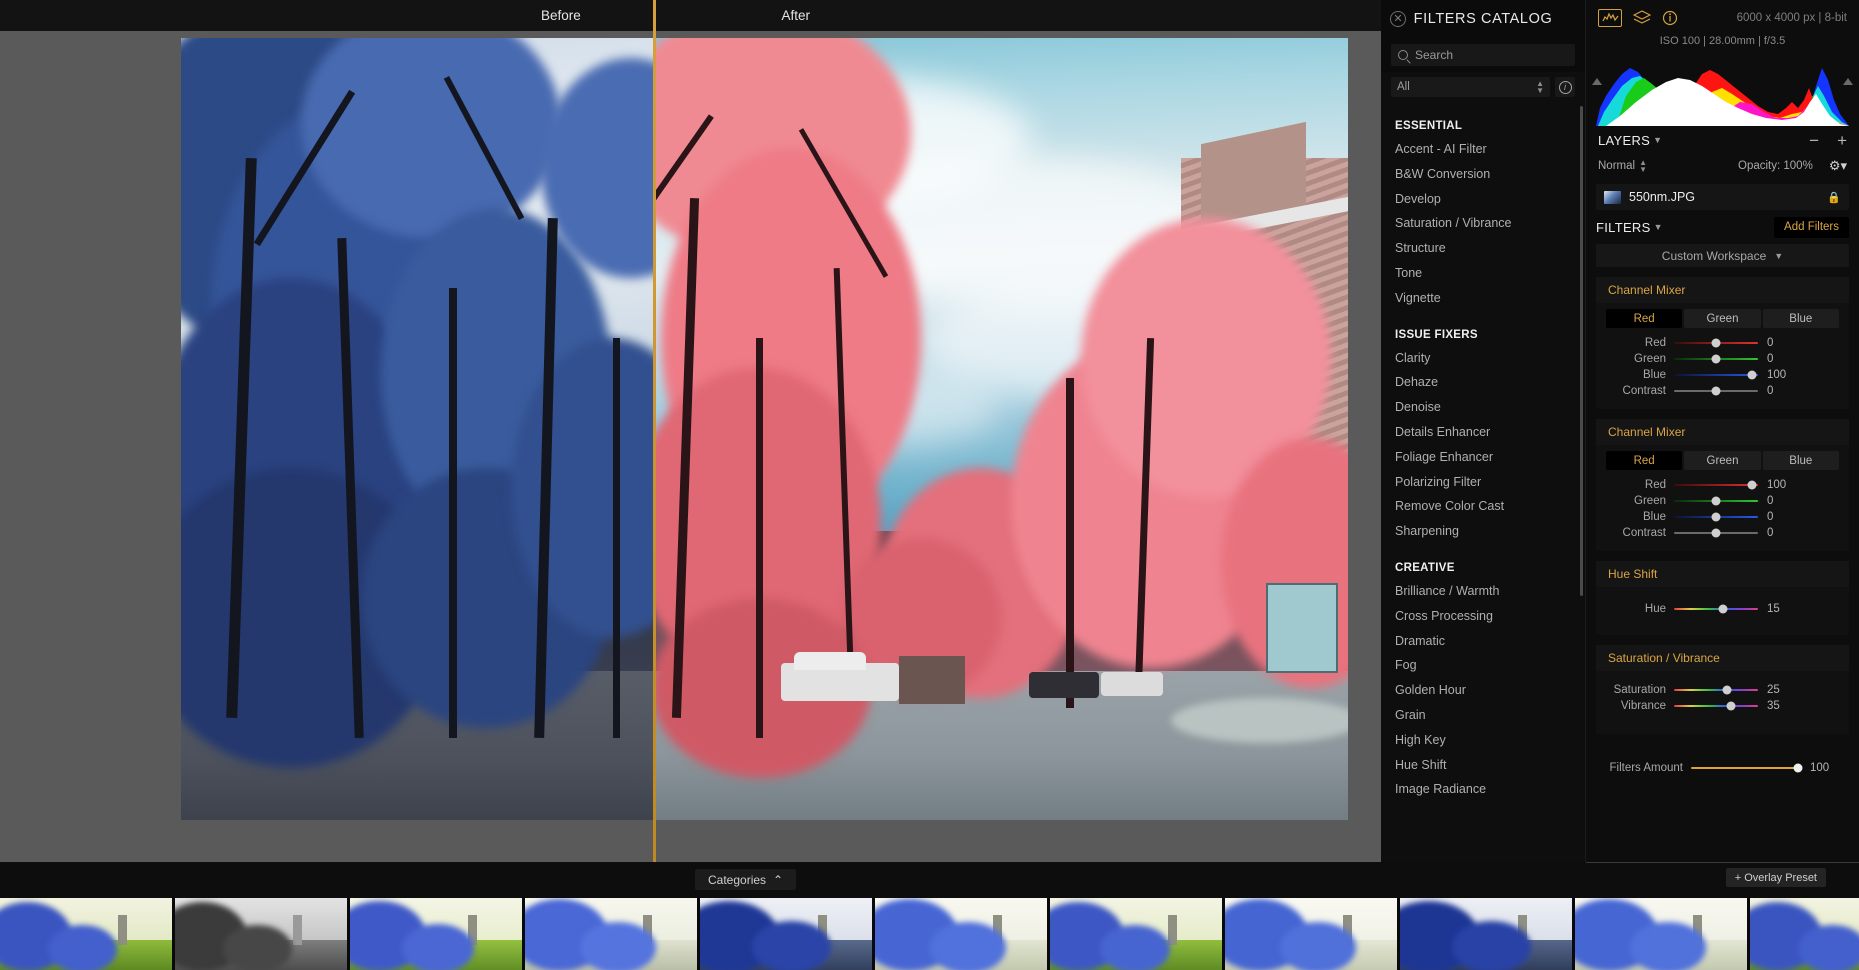 Image resolution: width=1859 pixels, height=970 pixels. What do you see at coordinates (1490, 531) in the screenshot?
I see `catalog-item-sharpening: Sharpening` at bounding box center [1490, 531].